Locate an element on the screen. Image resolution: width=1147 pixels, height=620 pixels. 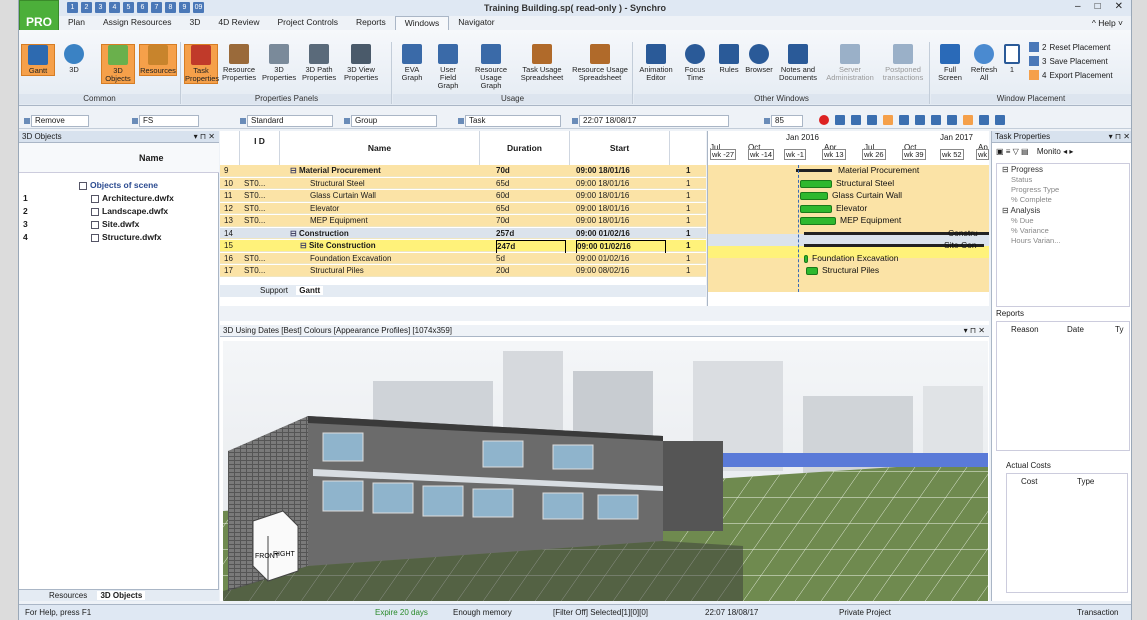
resources-button: Resources is located at coordinates (158, 60).